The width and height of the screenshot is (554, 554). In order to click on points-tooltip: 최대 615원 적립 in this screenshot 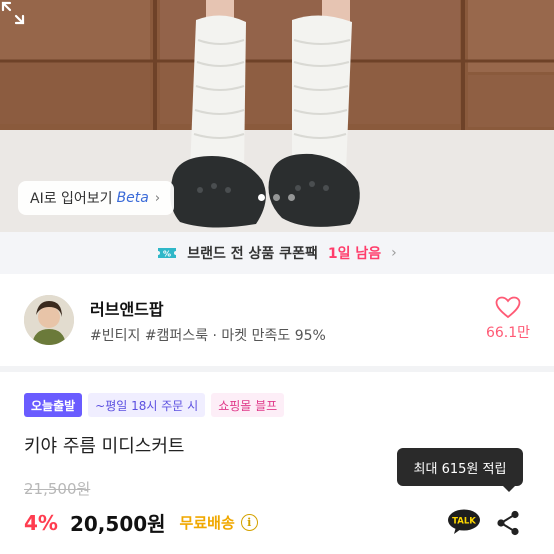, I will do `click(460, 470)`.